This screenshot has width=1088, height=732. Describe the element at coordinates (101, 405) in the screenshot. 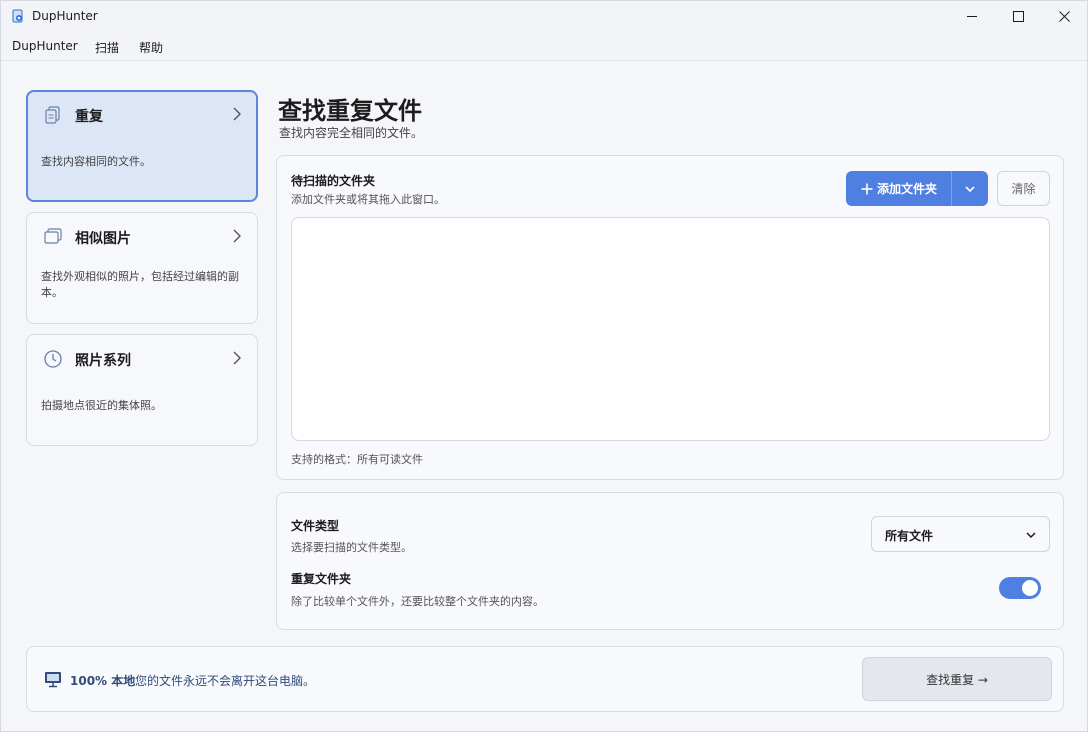

I see `mode-desc-photo-series: 拍摄地点很近的集体照。` at that location.